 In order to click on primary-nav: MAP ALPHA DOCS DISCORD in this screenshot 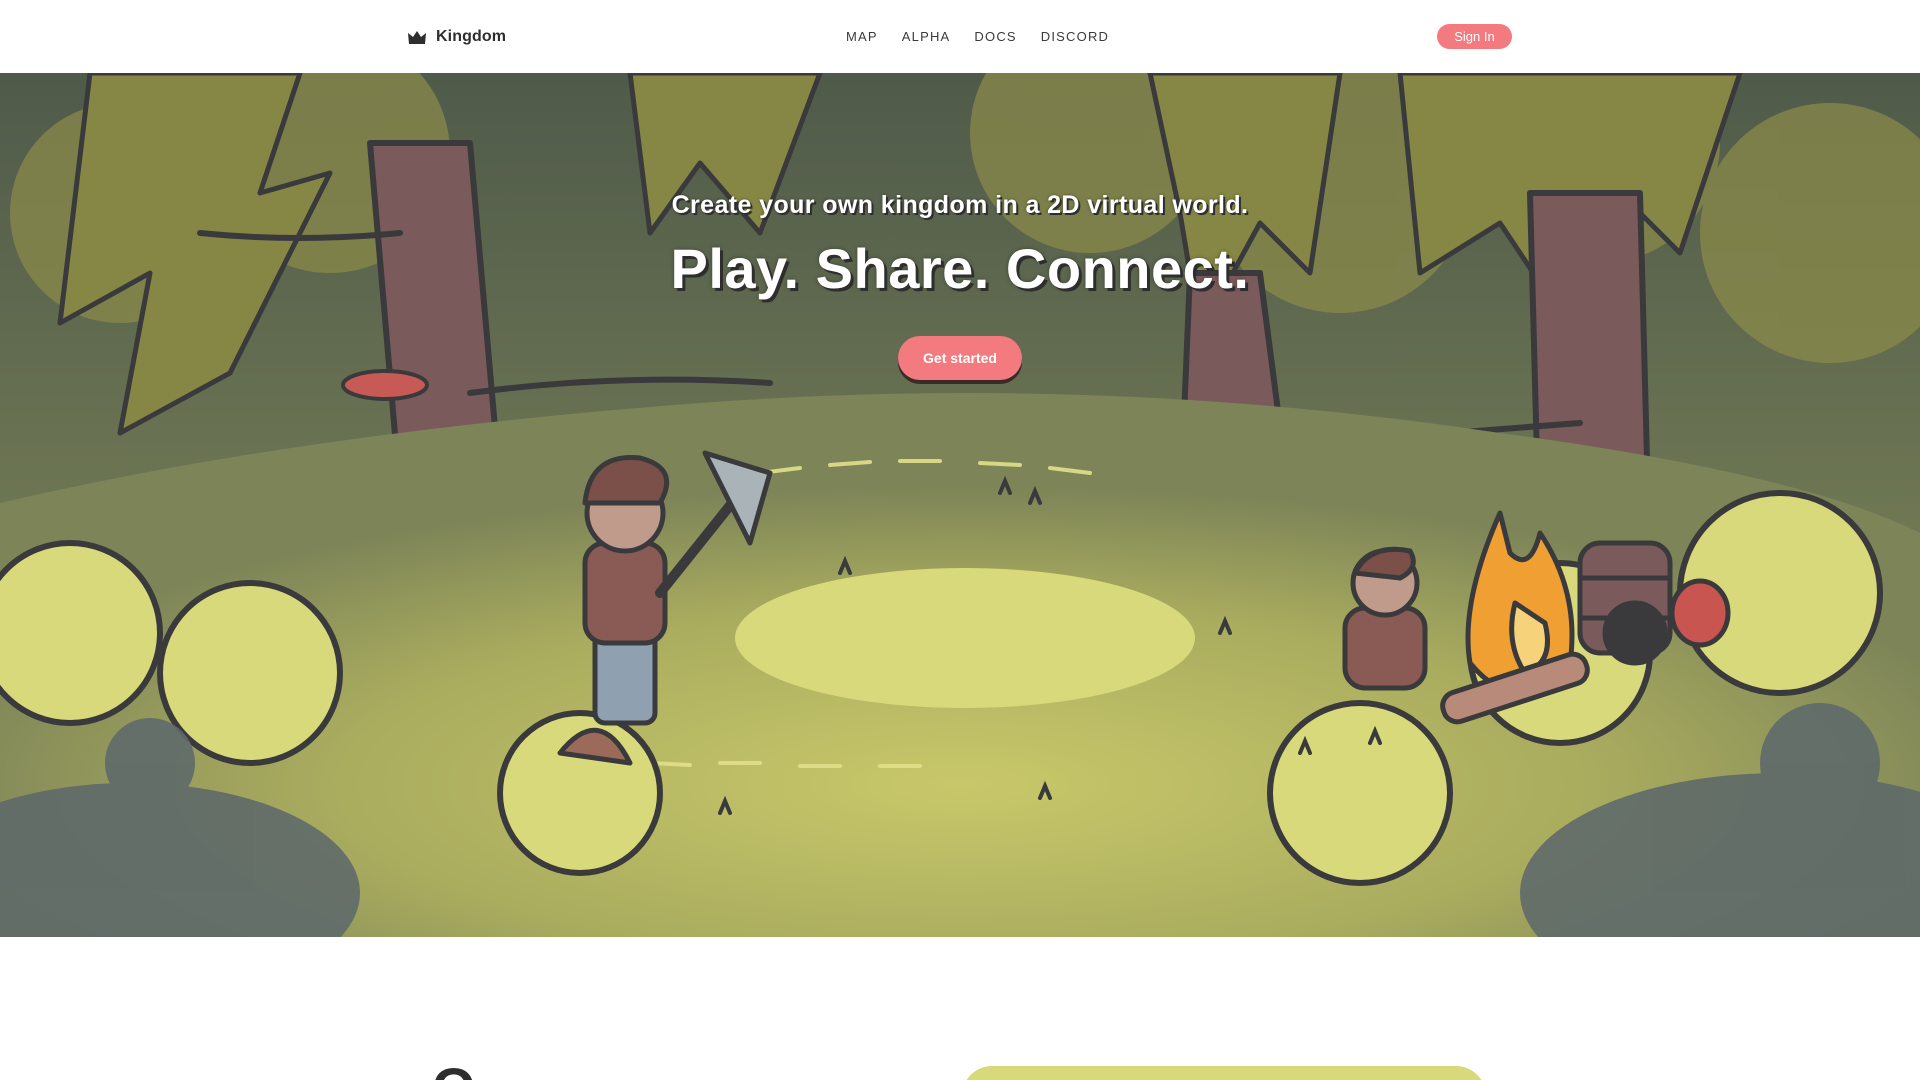, I will do `click(977, 36)`.